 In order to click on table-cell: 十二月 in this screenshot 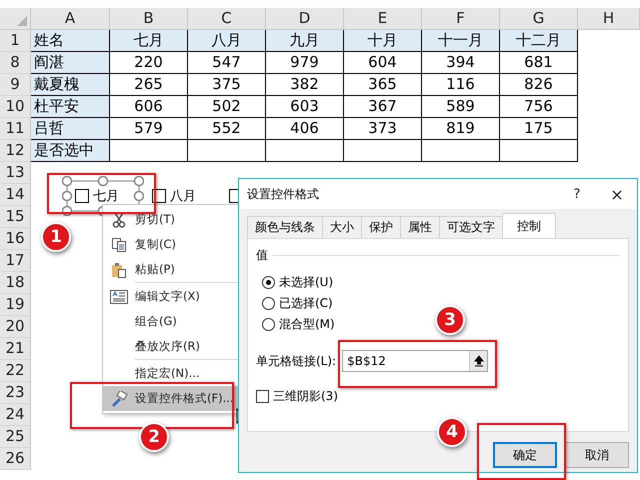, I will do `click(539, 41)`.